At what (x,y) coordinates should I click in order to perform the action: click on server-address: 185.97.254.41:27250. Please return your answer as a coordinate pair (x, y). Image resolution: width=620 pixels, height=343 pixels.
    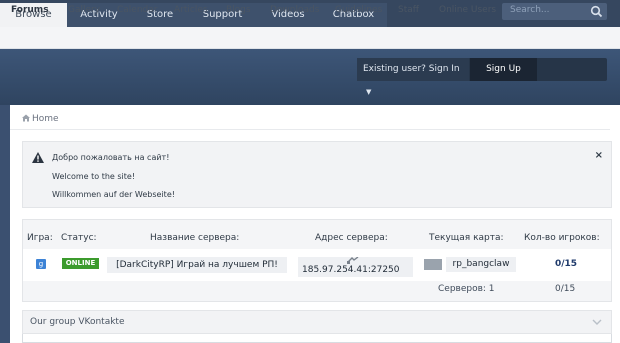
    Looking at the image, I should click on (355, 267).